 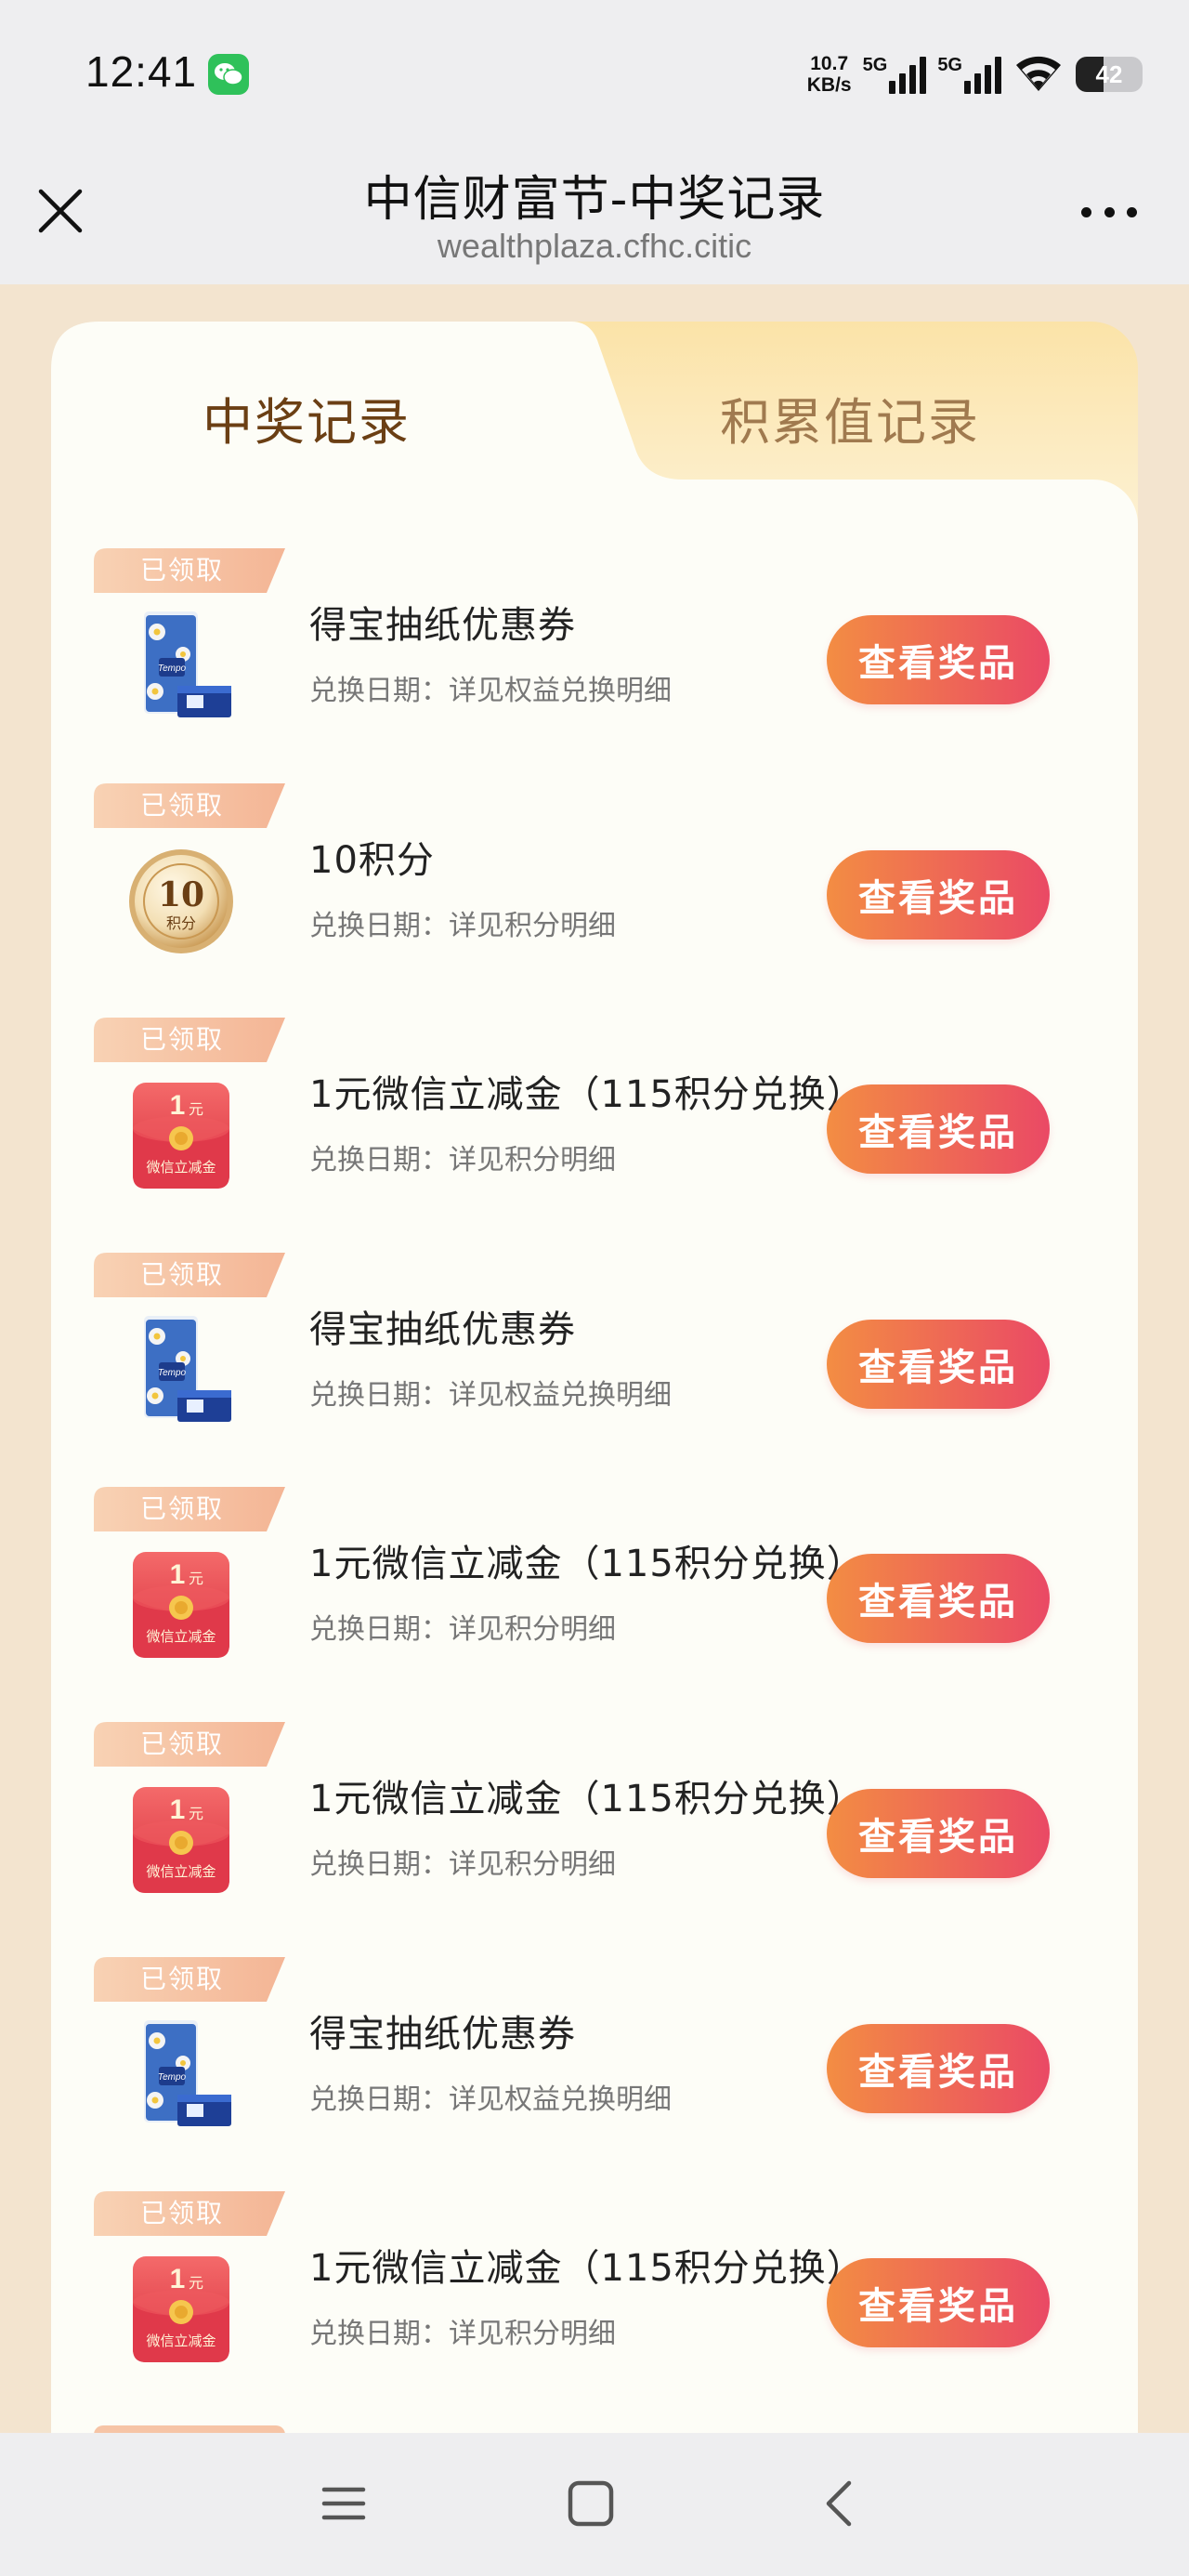 I want to click on system-nav-bar, so click(x=594, y=2504).